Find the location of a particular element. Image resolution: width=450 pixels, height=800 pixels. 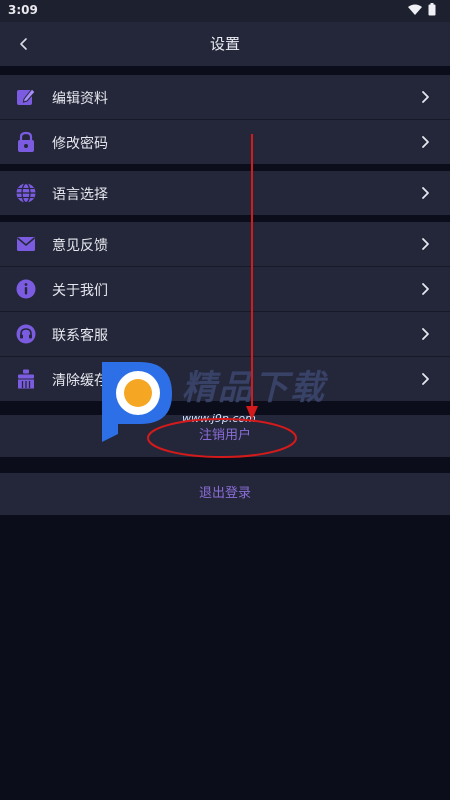

menu-item-label: 意见反馈 is located at coordinates (80, 246).